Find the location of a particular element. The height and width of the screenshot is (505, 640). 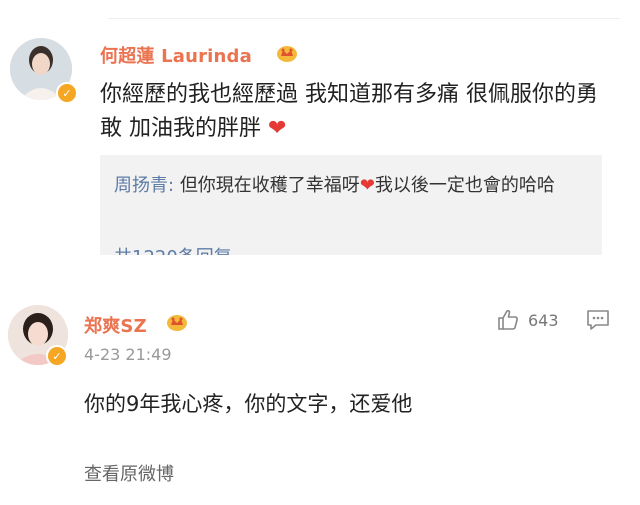

comment-body: 你經歷的我也經歷過 我知道那有多痛 很佩服你的勇敢 加油我的胖胖 is located at coordinates (349, 111).